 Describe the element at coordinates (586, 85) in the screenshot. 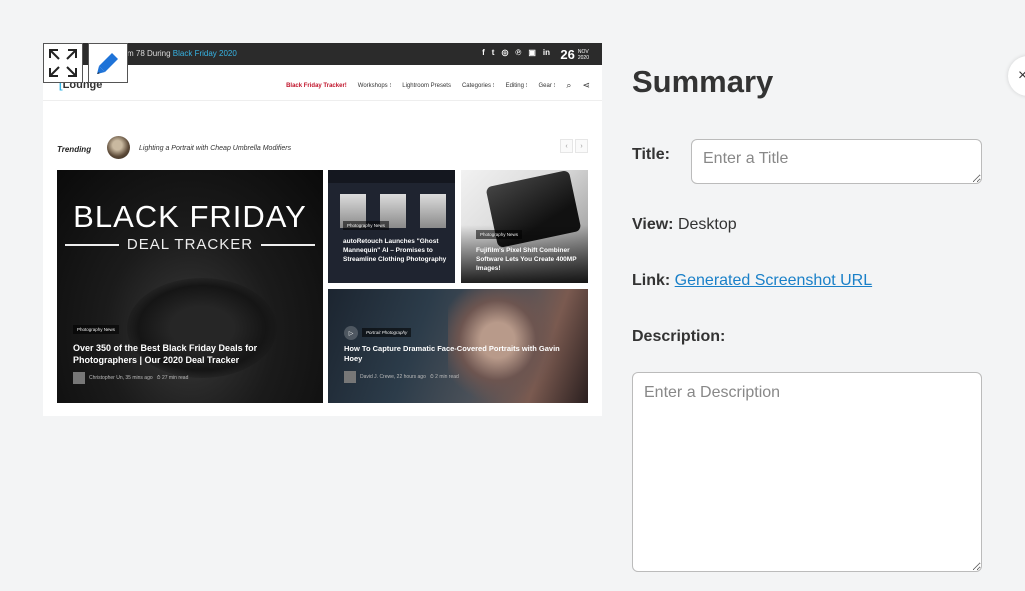

I see `share-icon: ⋖` at that location.